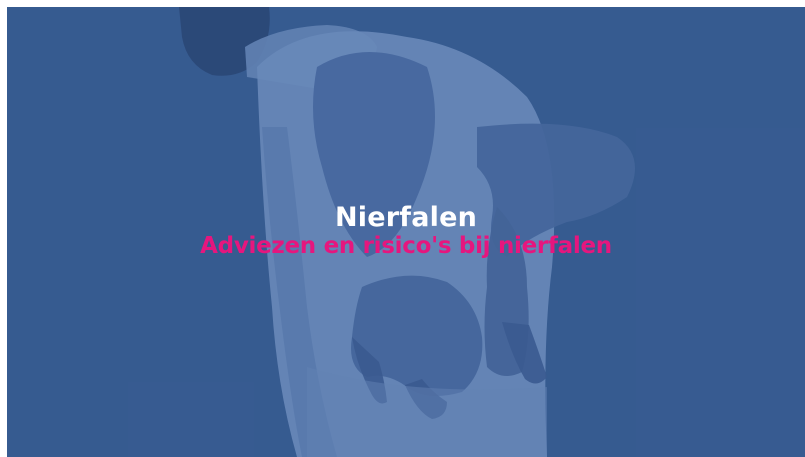 The width and height of the screenshot is (805, 457). Describe the element at coordinates (406, 217) in the screenshot. I see `hero-title: Nierfalen` at that location.